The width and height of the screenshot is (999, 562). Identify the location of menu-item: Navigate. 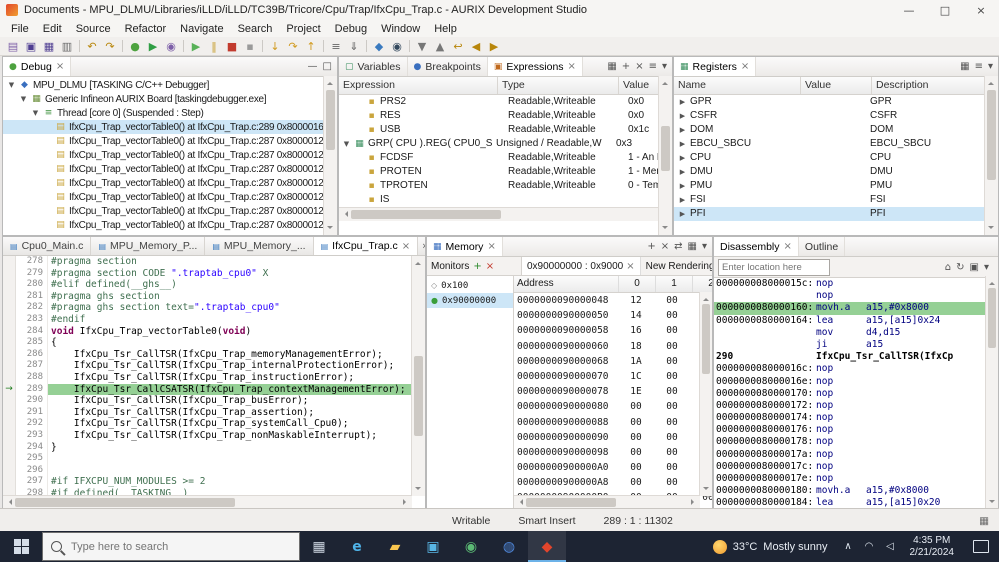
(201, 29).